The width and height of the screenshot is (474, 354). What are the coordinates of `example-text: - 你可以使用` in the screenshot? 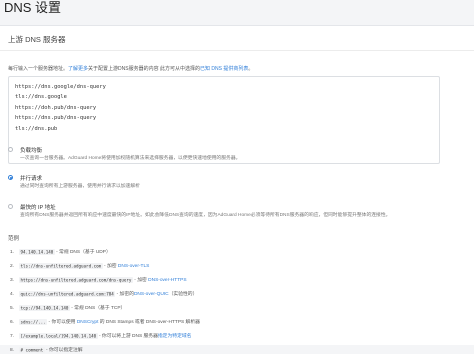 It's located at (62, 322).